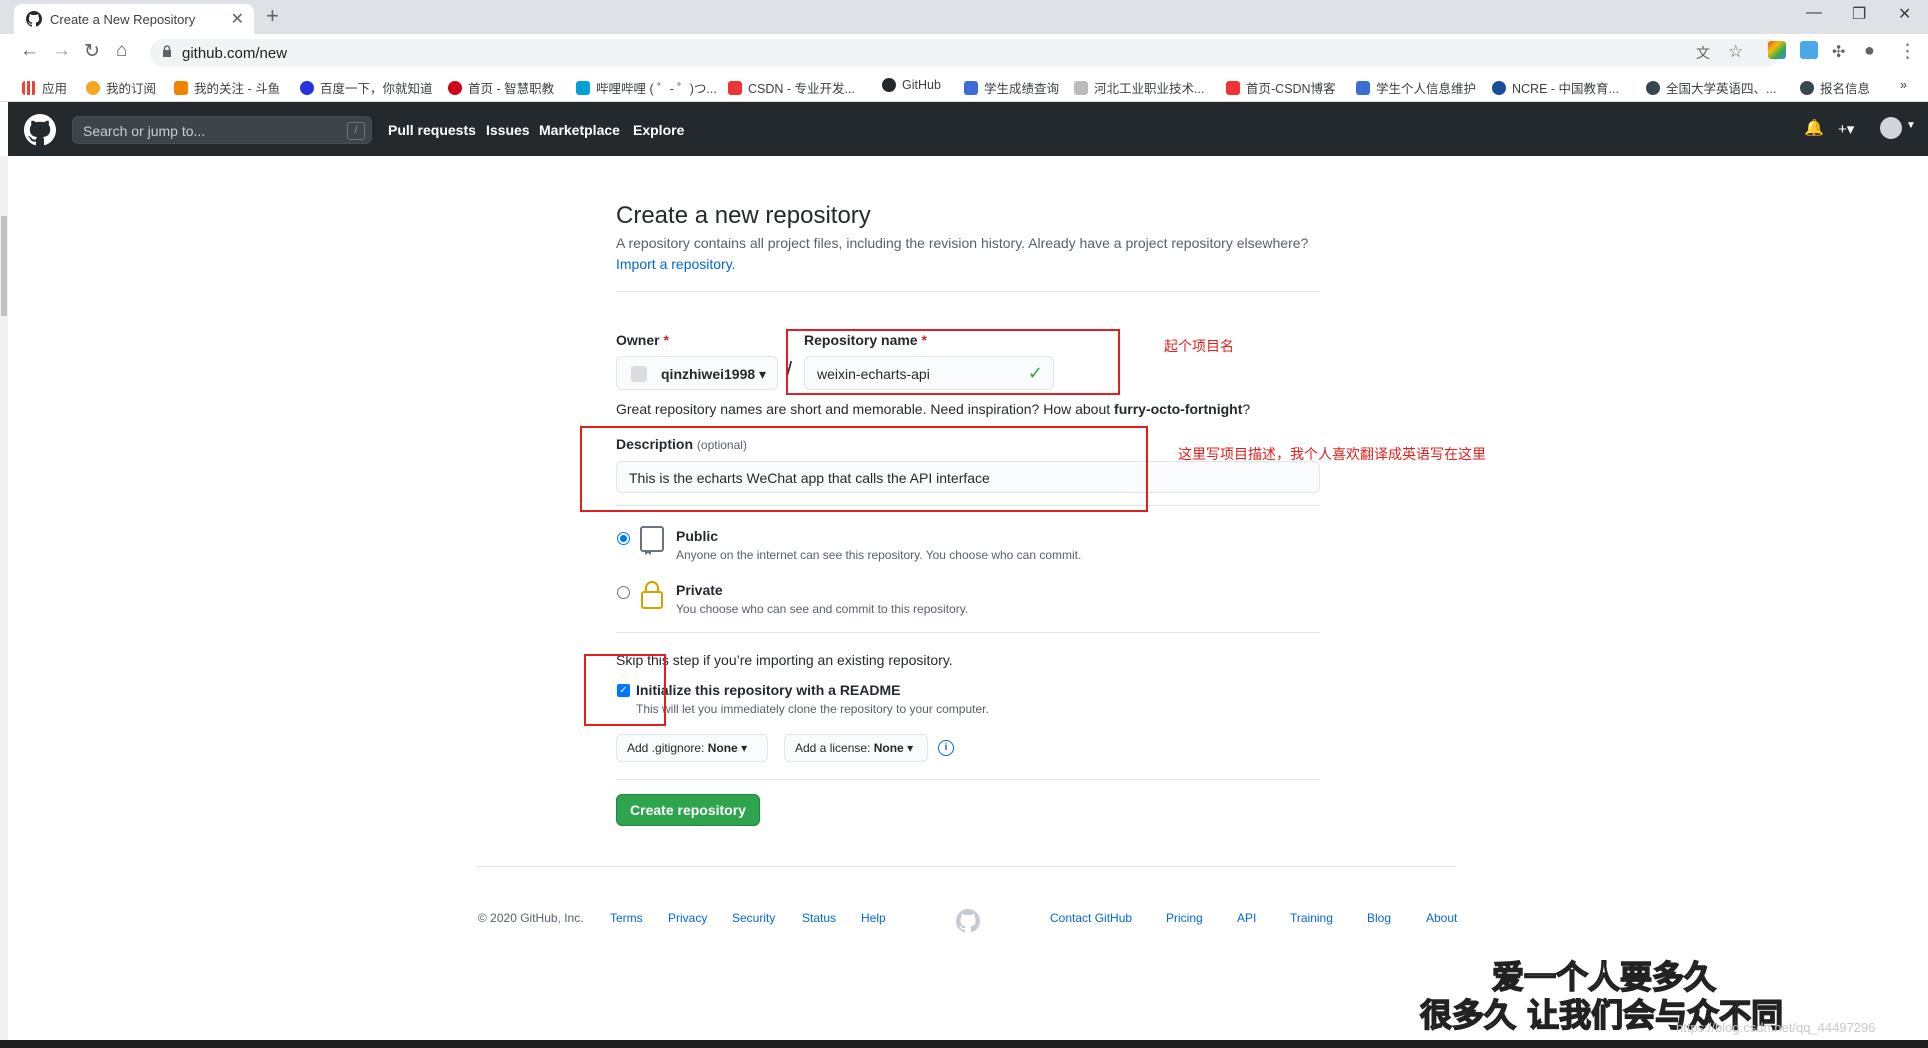 The height and width of the screenshot is (1048, 1928). What do you see at coordinates (1776, 1027) in the screenshot?
I see `watermark-url: https://blog.csdn.net/qq_44497296` at bounding box center [1776, 1027].